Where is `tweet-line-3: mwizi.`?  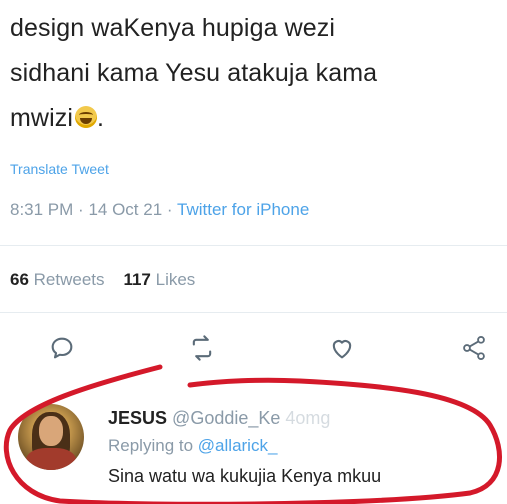 tweet-line-3: mwizi. is located at coordinates (250, 118).